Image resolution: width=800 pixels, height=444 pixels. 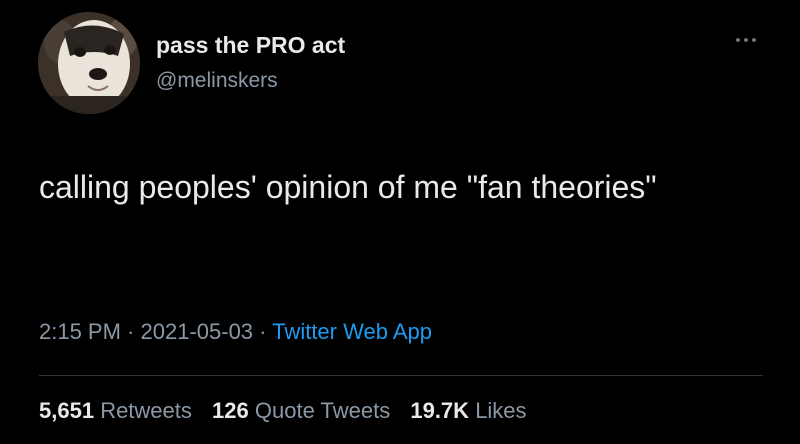 I want to click on more-icon, so click(x=746, y=40).